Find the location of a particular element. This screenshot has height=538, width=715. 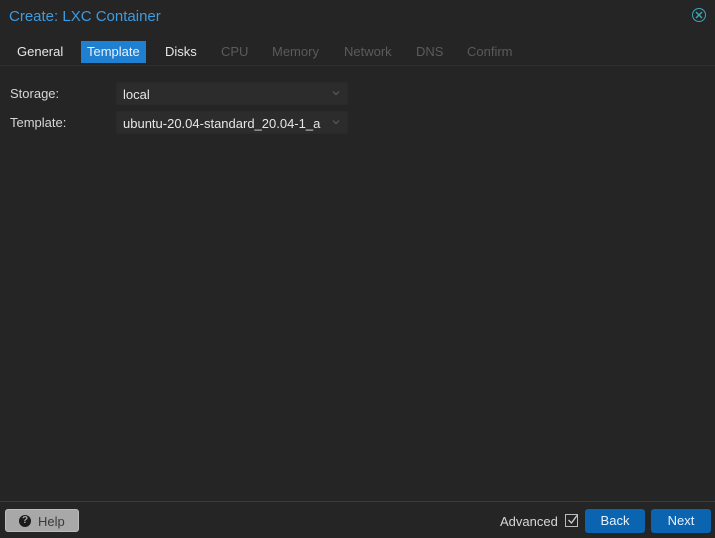

storage-label: Storage: is located at coordinates (35, 93).